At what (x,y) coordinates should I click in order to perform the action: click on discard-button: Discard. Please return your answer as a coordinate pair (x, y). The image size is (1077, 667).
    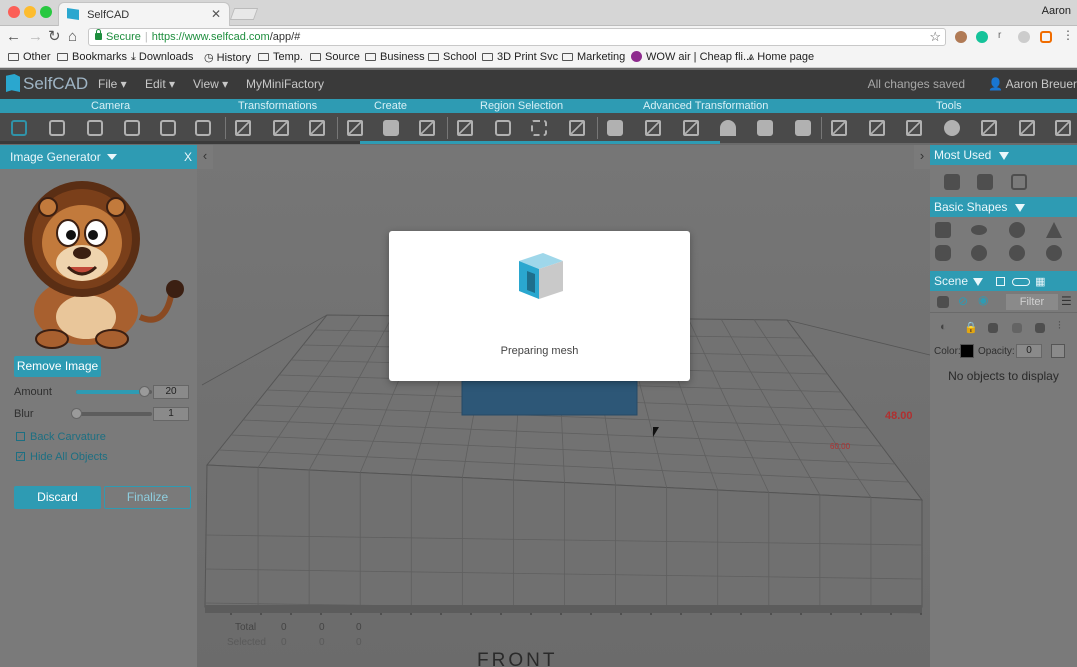
    Looking at the image, I should click on (57, 497).